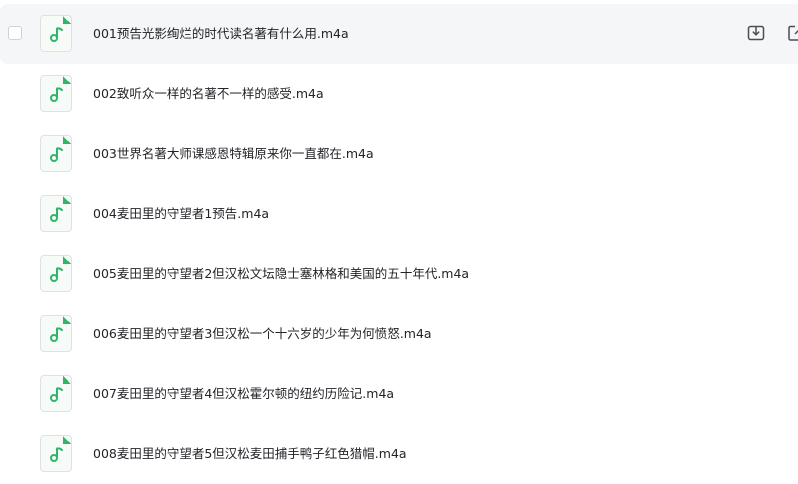 This screenshot has width=798, height=484. What do you see at coordinates (244, 393) in the screenshot?
I see `file-name: 007麦田里的守望者4但汉松霍尔顿的纽约历险记.m4a` at bounding box center [244, 393].